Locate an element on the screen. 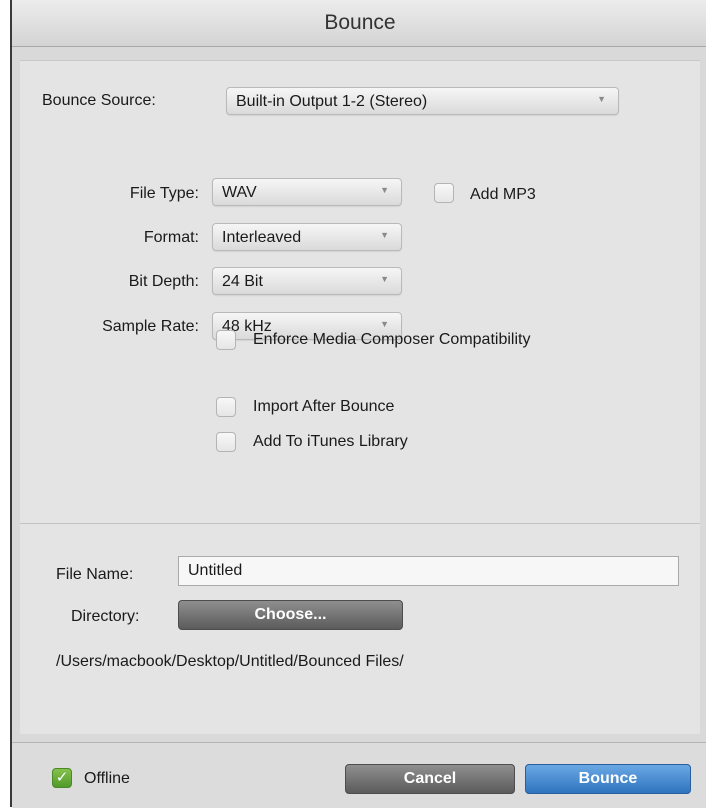 The height and width of the screenshot is (808, 706). file-type-dropdown: WAV ▼ is located at coordinates (307, 192).